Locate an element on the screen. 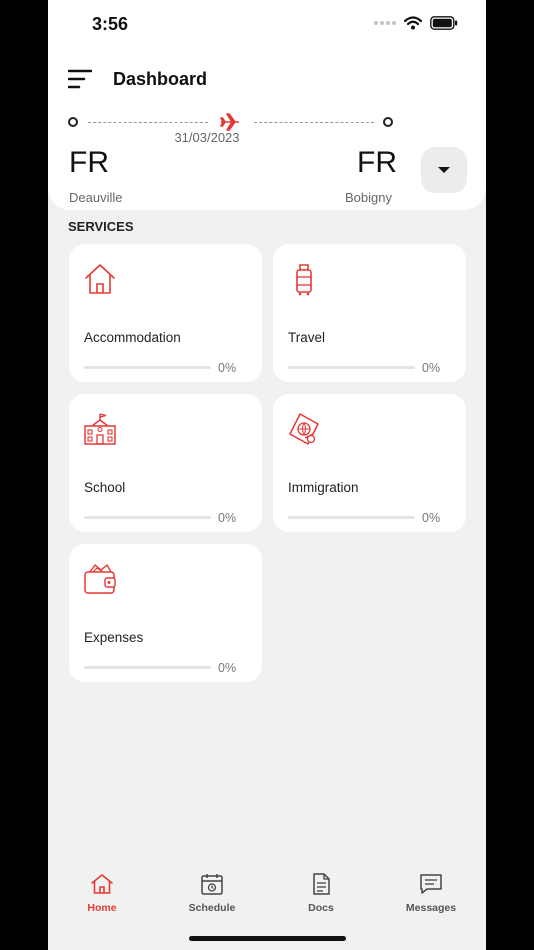  origin-city: Deauville is located at coordinates (96, 197).